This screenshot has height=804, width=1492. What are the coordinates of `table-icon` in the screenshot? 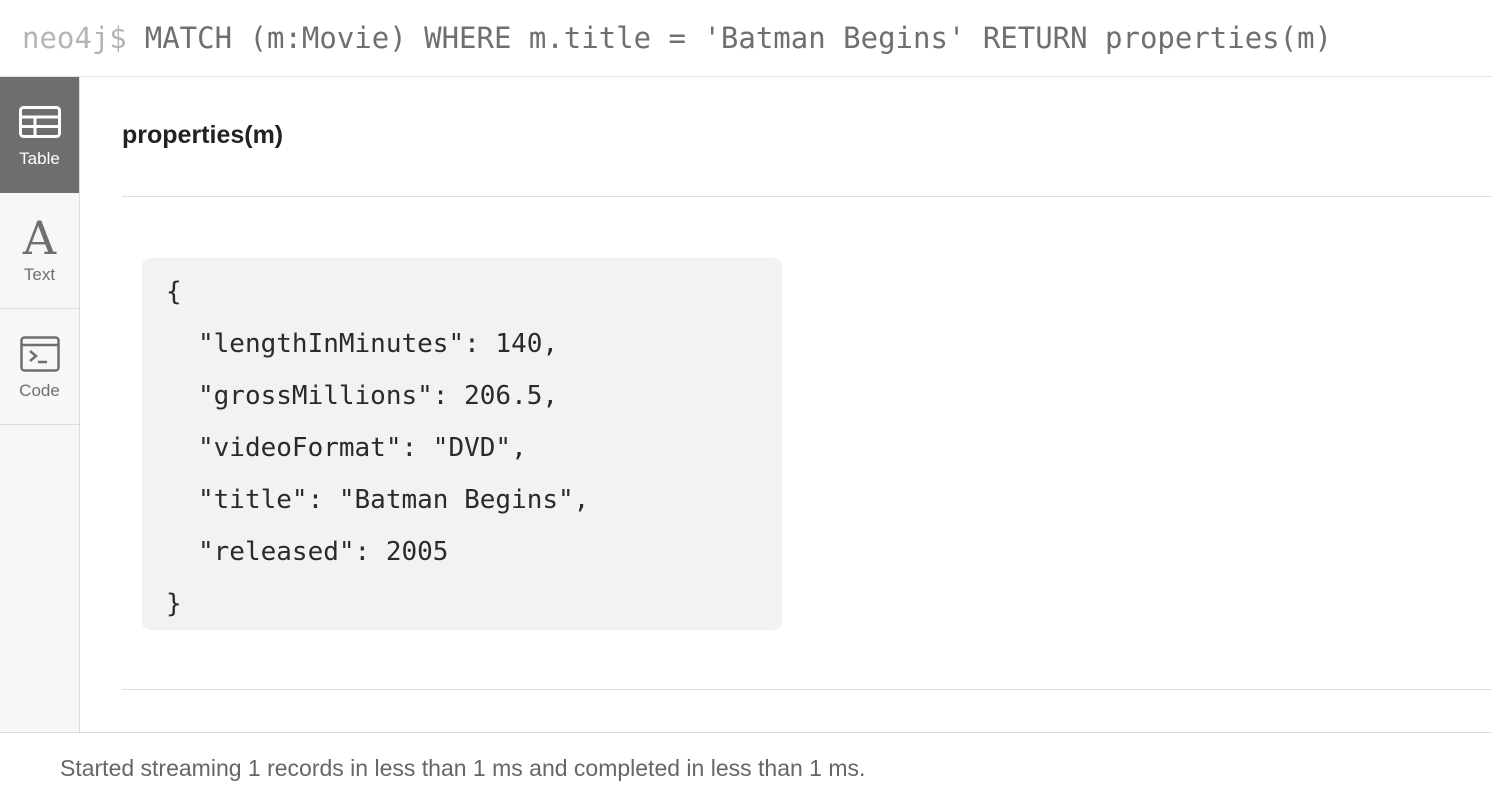 It's located at (39, 122).